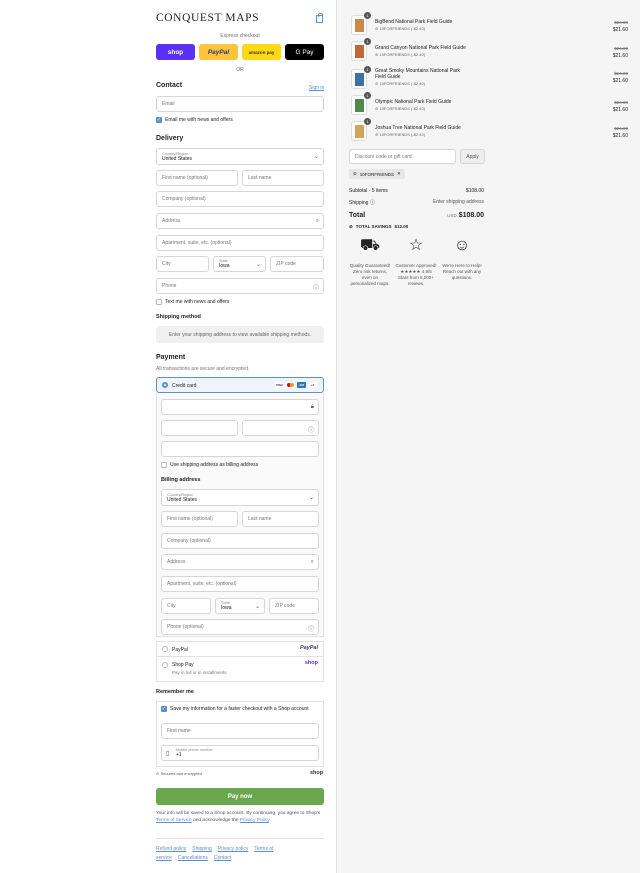 The height and width of the screenshot is (873, 640). I want to click on apartment-field: Apartment, suite, etc. (optional), so click(240, 243).